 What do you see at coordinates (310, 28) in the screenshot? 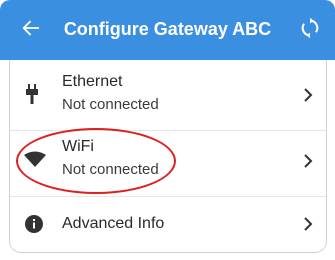
I see `sync-icon` at bounding box center [310, 28].